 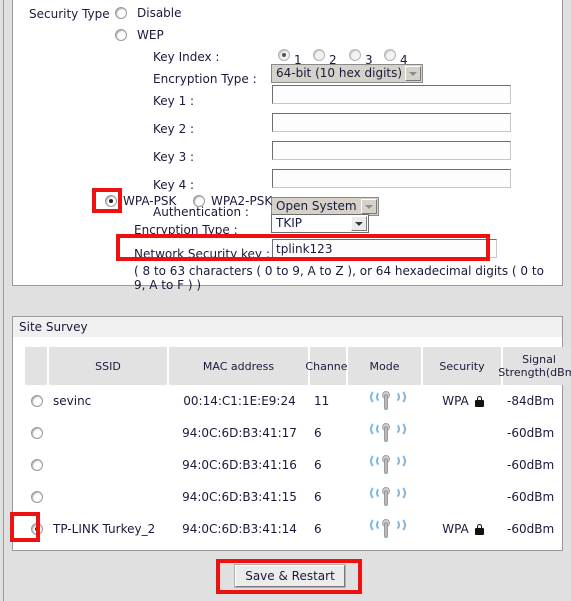 I want to click on table-row: 94:0C:6D:B3:41:15 6 -60dBm, so click(x=289, y=497).